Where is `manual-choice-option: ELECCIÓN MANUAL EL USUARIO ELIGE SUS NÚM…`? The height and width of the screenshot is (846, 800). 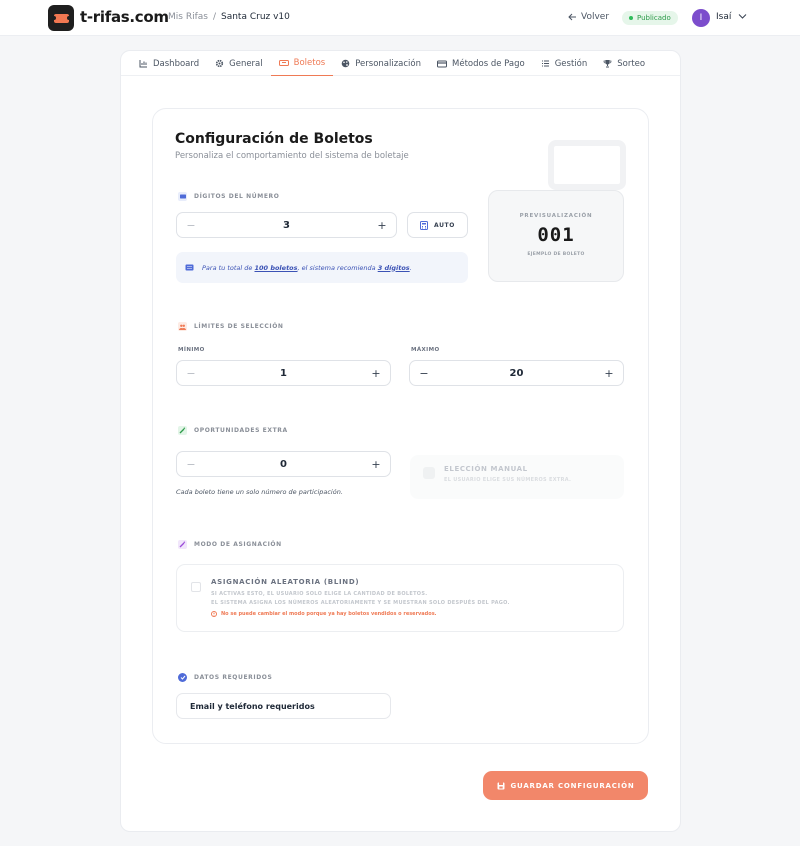 manual-choice-option: ELECCIÓN MANUAL EL USUARIO ELIGE SUS NÚM… is located at coordinates (517, 477).